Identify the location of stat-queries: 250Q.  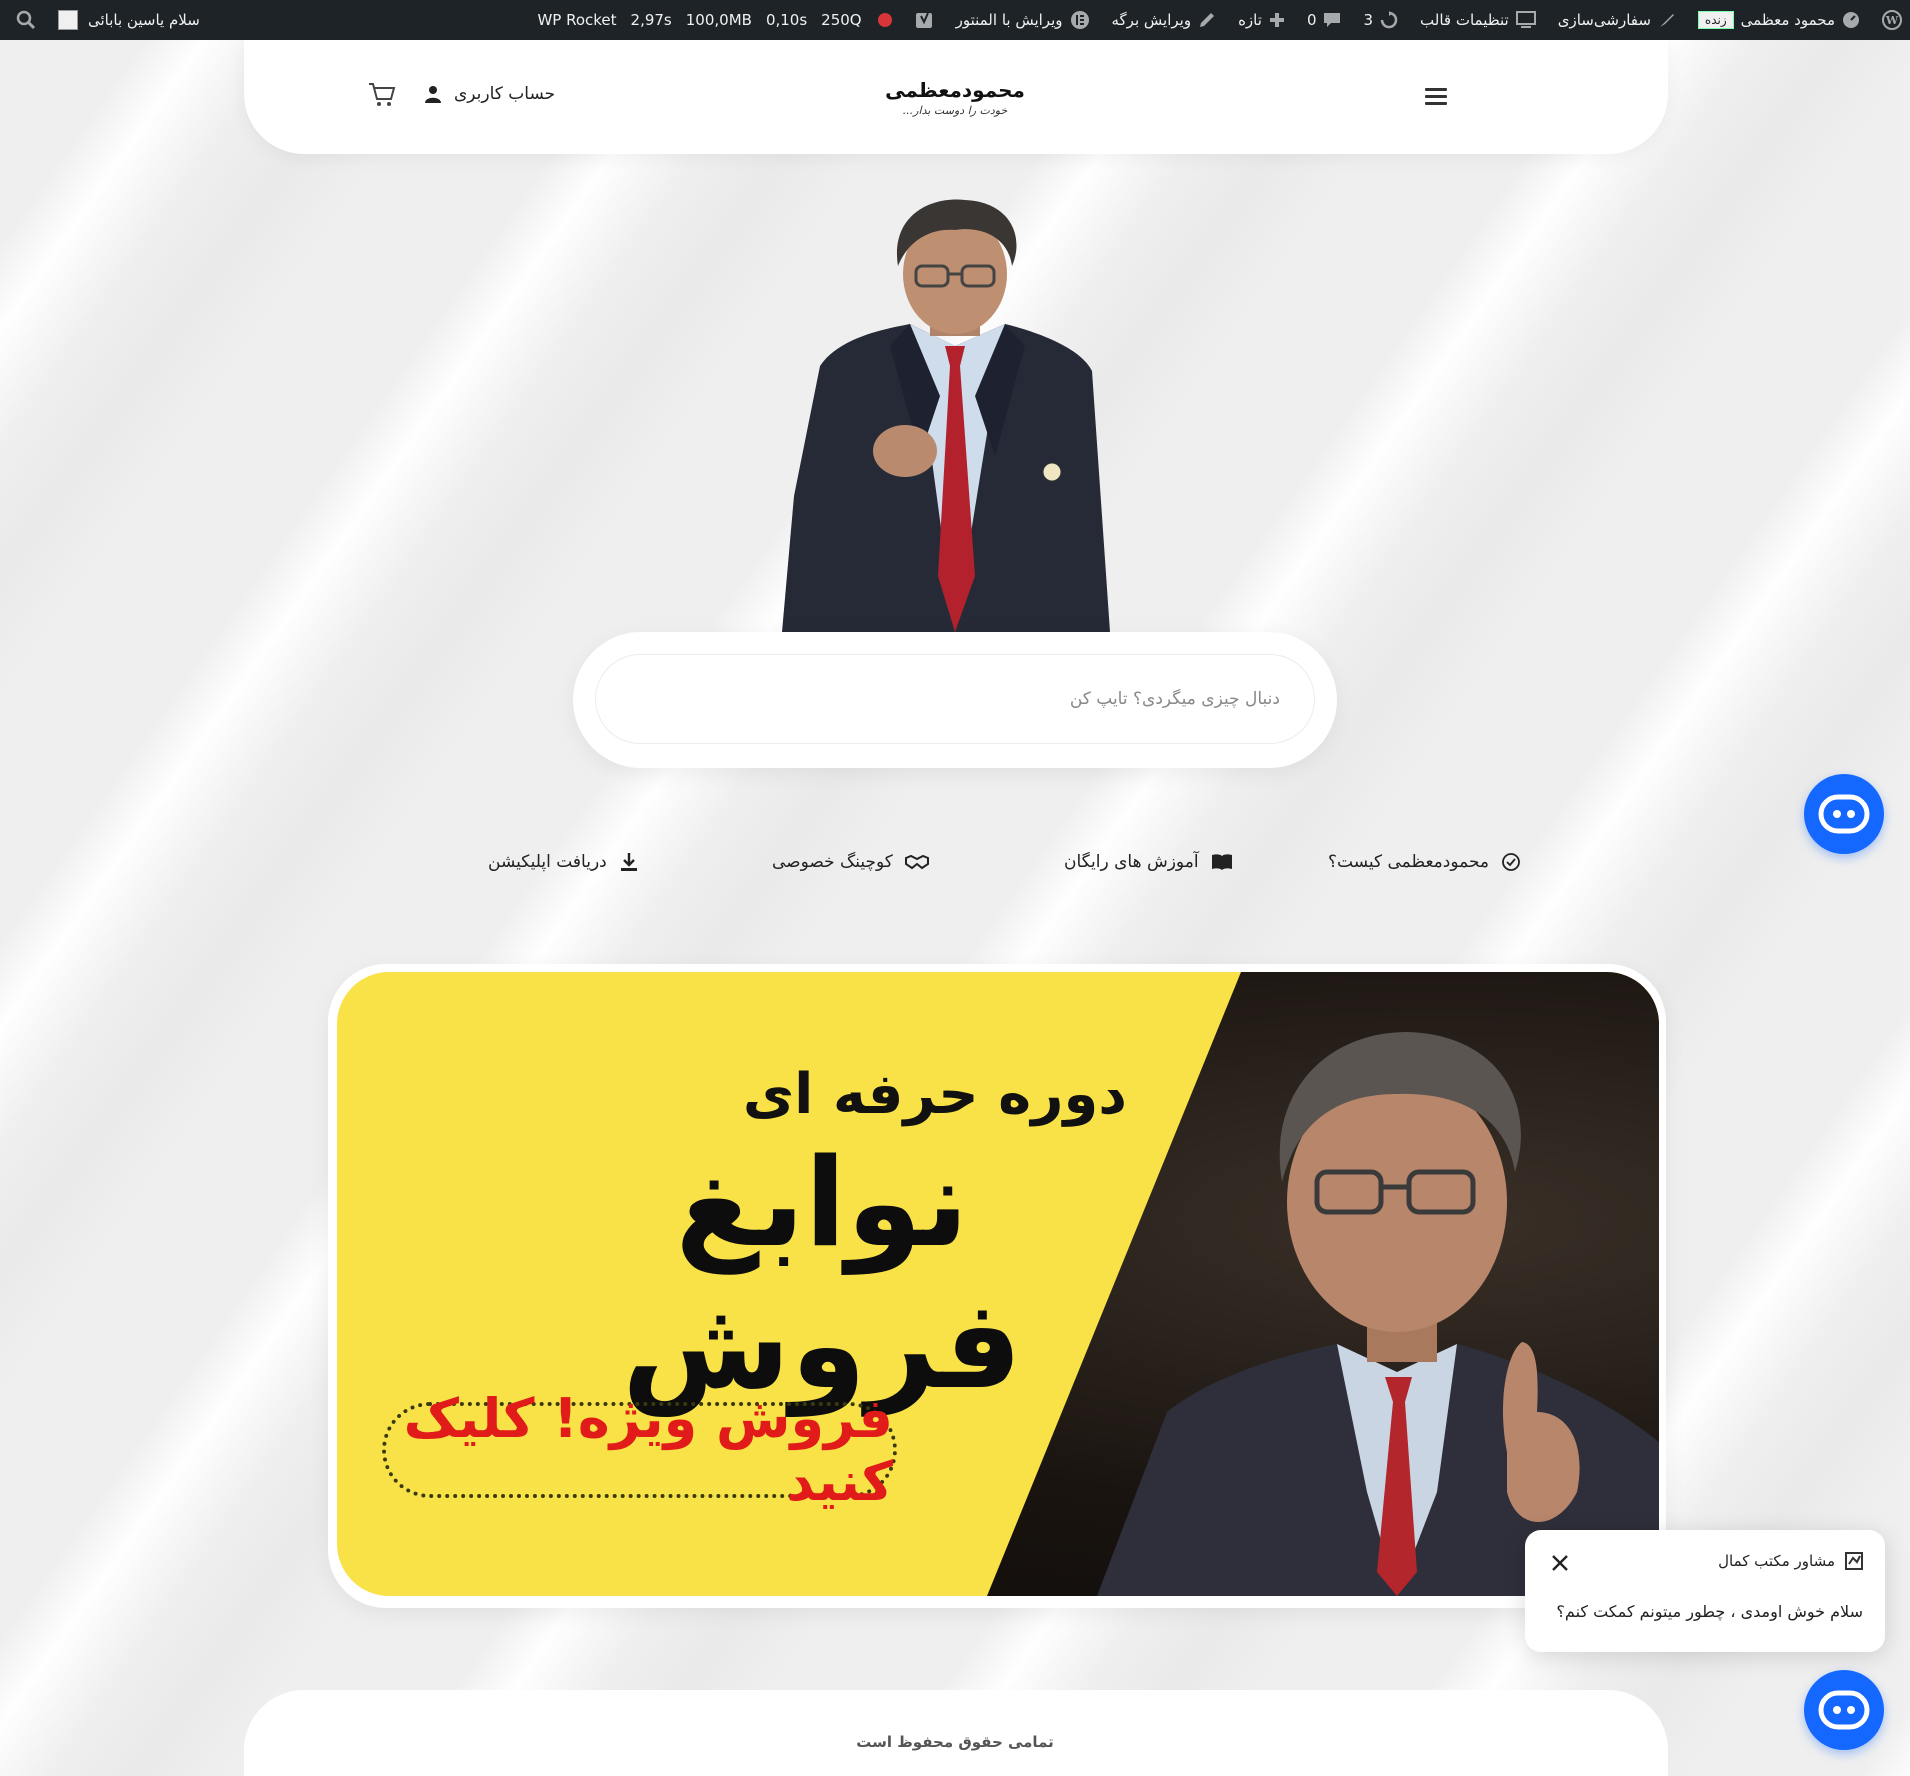
(841, 20).